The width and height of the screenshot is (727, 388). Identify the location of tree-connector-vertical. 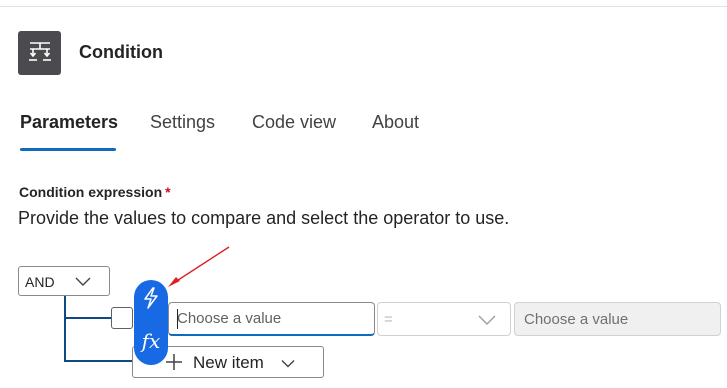
(65, 329).